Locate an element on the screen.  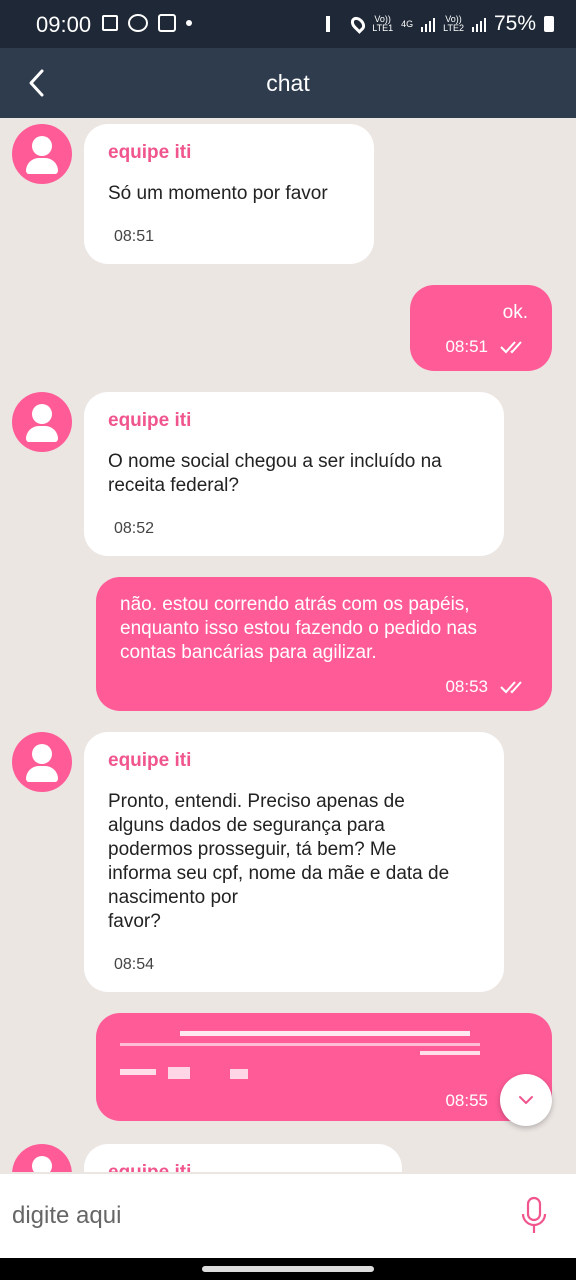
notification-icons is located at coordinates (147, 23).